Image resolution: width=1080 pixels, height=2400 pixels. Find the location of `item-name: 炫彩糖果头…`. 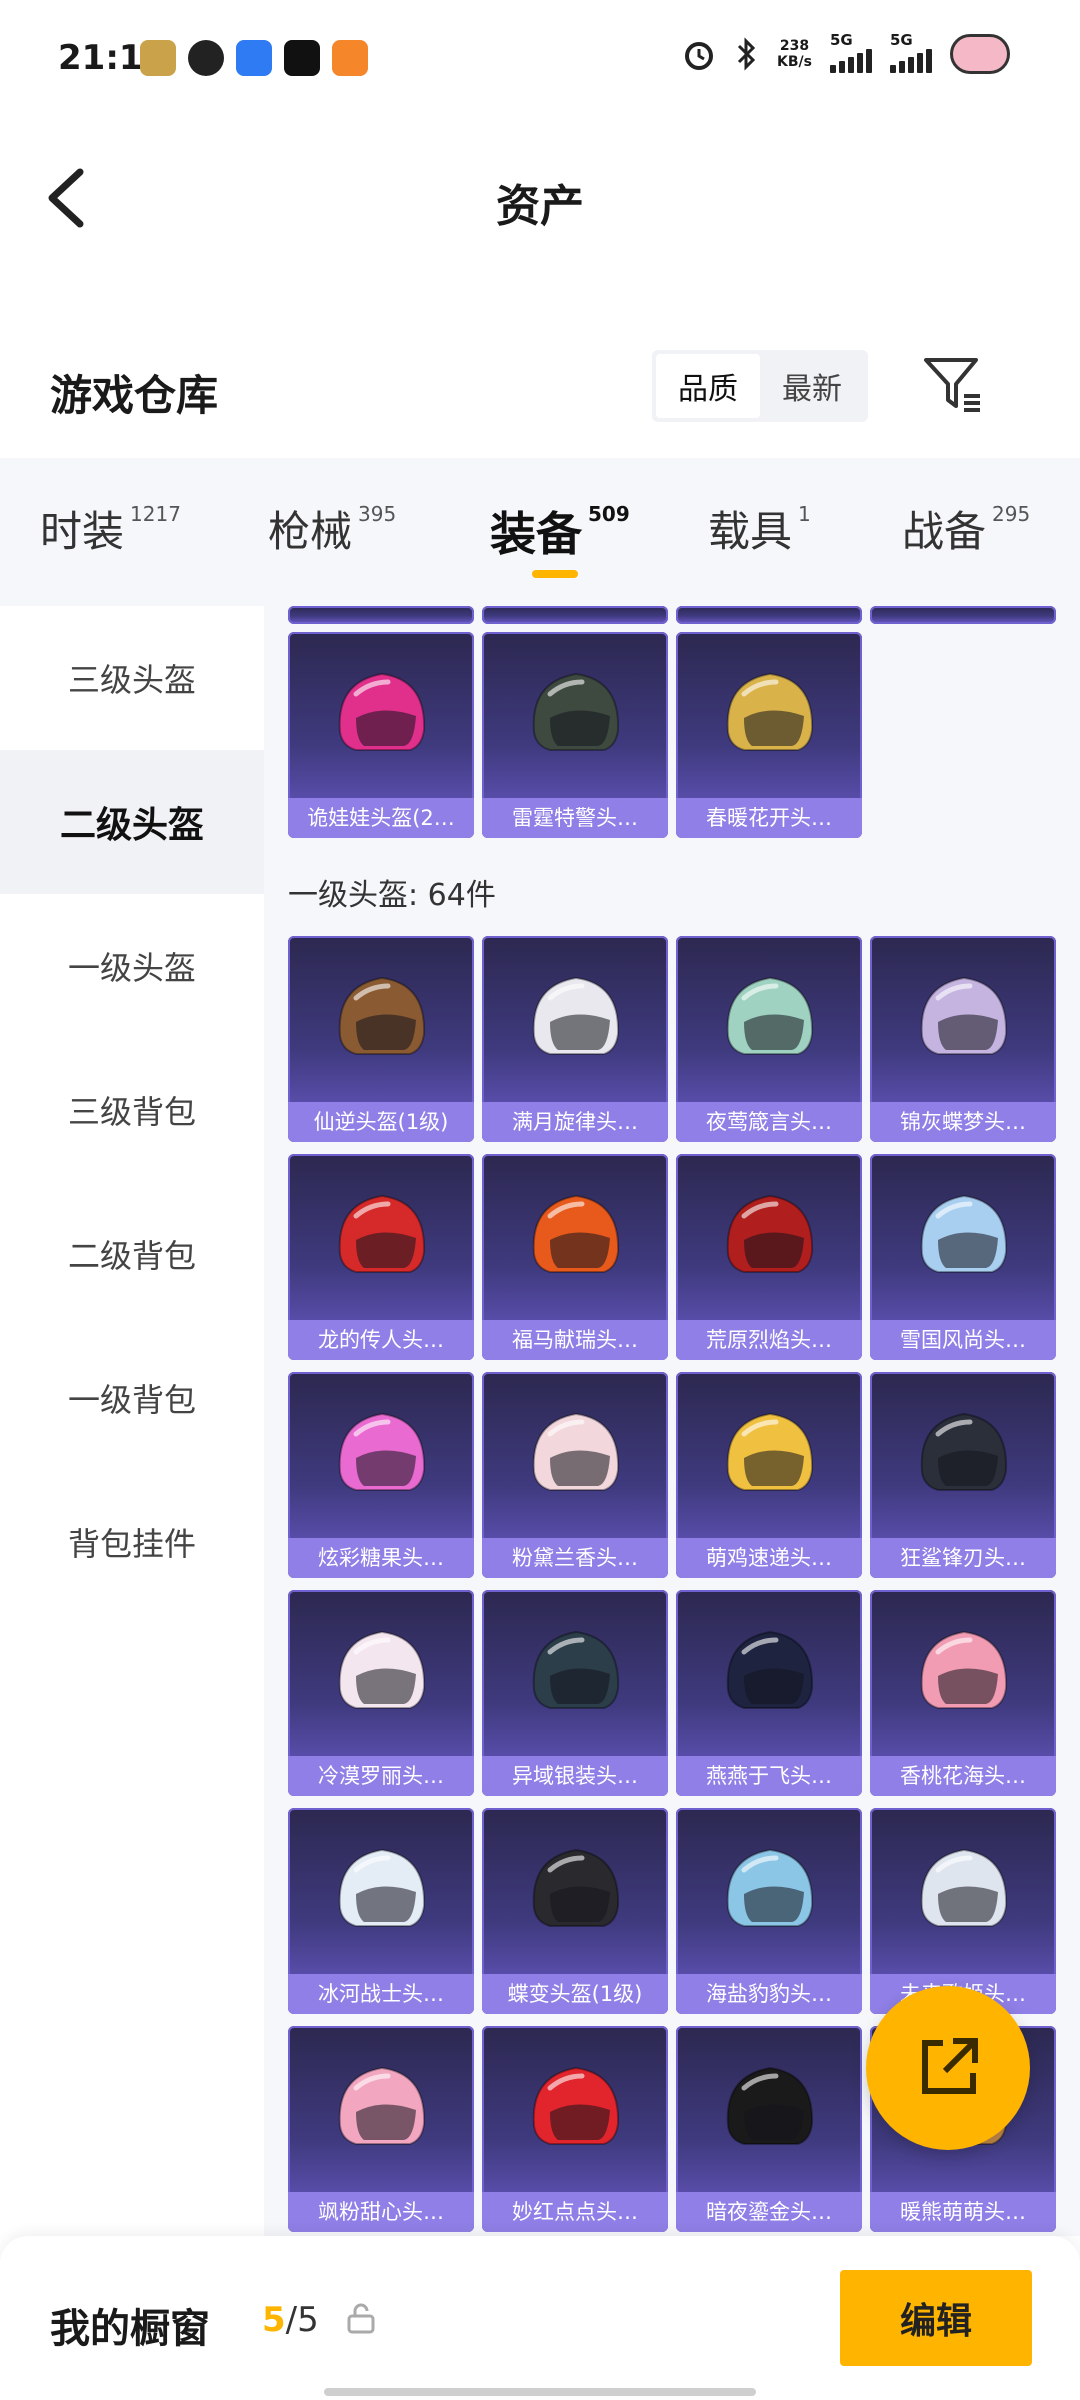

item-name: 炫彩糖果头… is located at coordinates (381, 1558).